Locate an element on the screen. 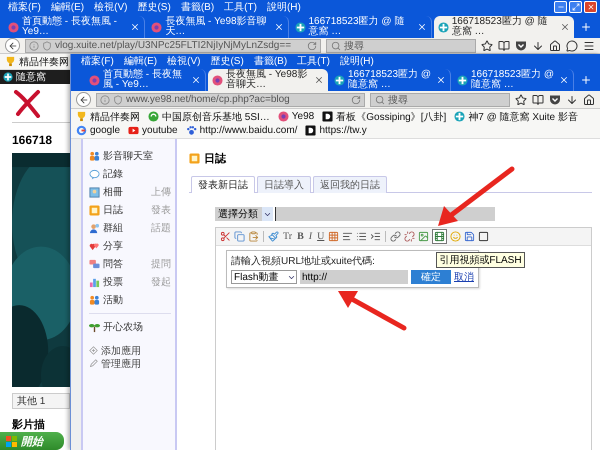 This screenshot has height=450, width=600. app-link: 管理應用 is located at coordinates (130, 363).